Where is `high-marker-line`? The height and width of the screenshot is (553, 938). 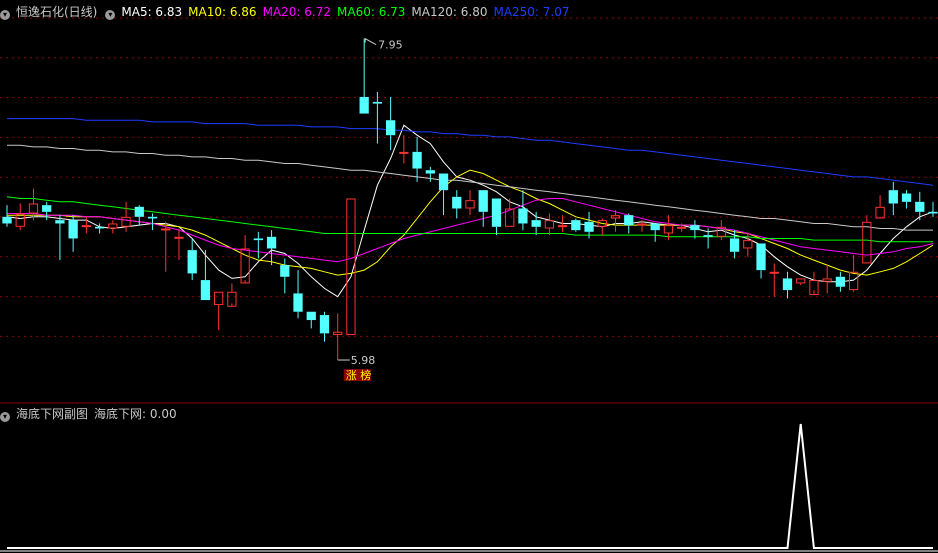 high-marker-line is located at coordinates (370, 41).